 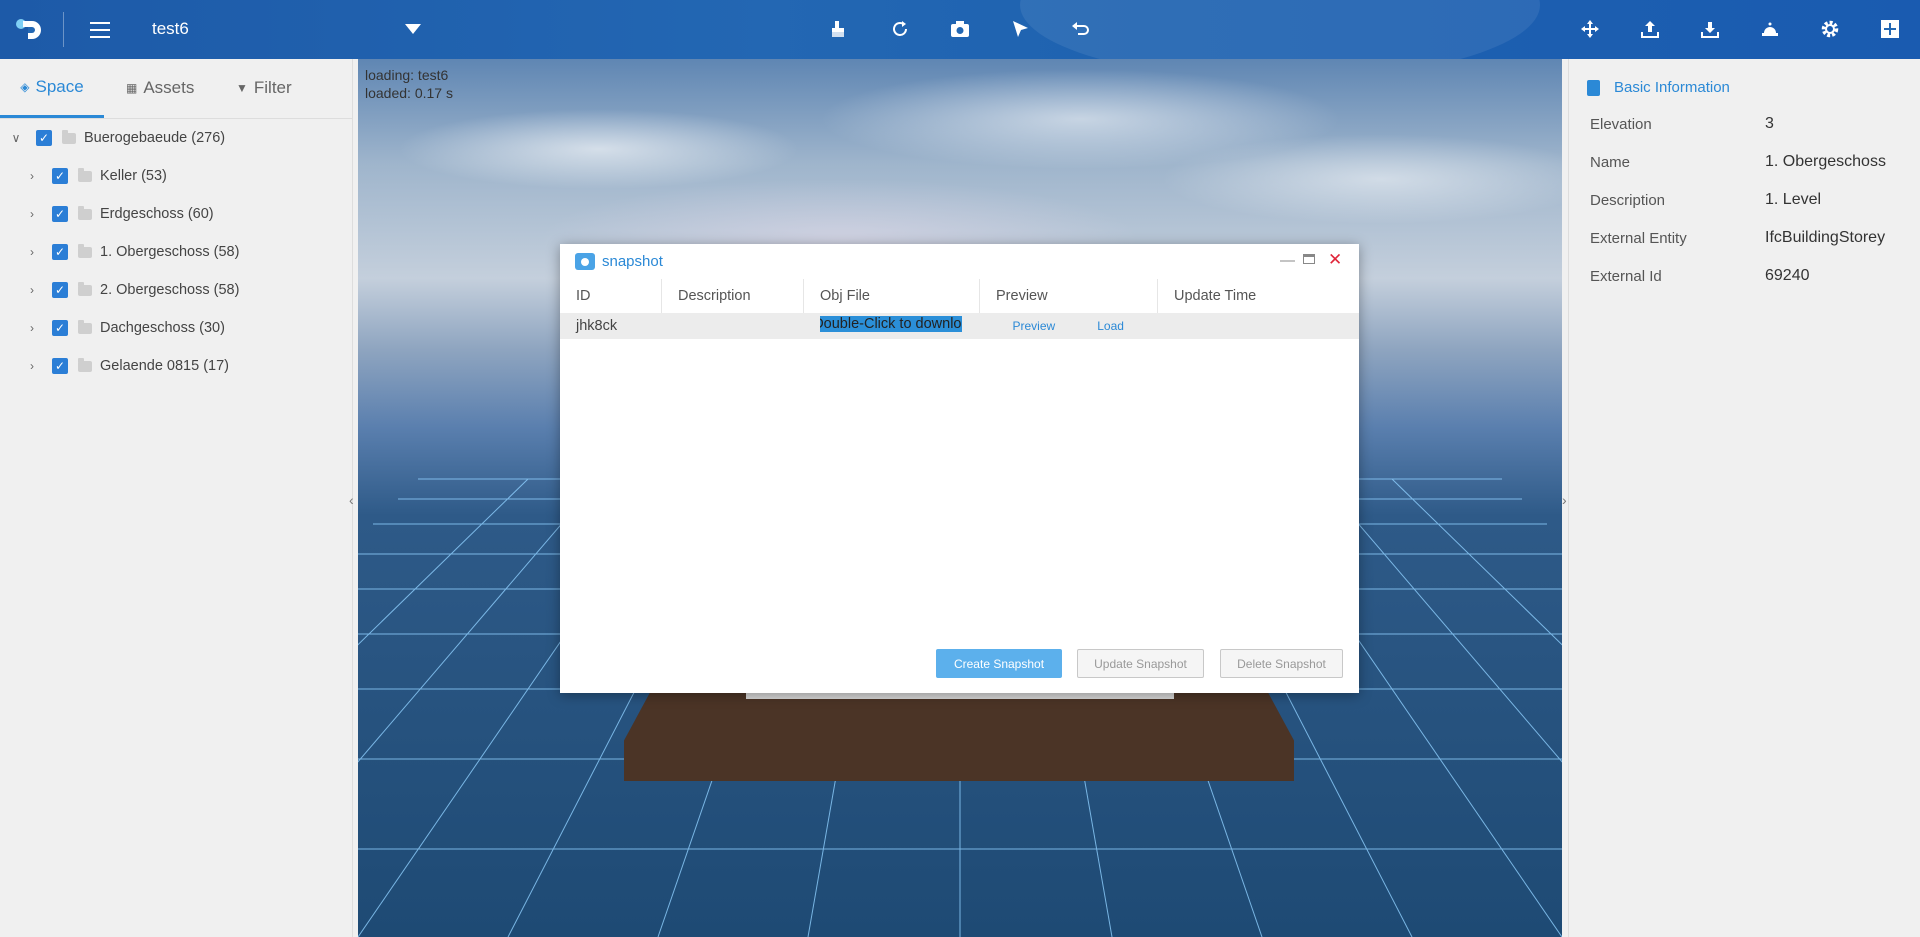 I want to click on tree-node-label: Erdgeschoss (60), so click(x=157, y=214).